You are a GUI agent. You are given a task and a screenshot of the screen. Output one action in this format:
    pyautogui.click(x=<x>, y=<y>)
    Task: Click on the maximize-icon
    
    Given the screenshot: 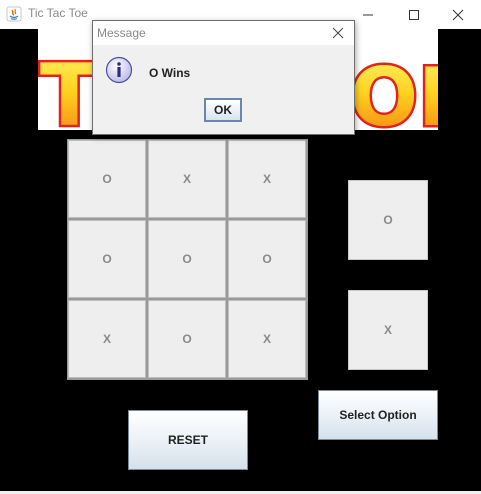 What is the action you would take?
    pyautogui.click(x=414, y=14)
    